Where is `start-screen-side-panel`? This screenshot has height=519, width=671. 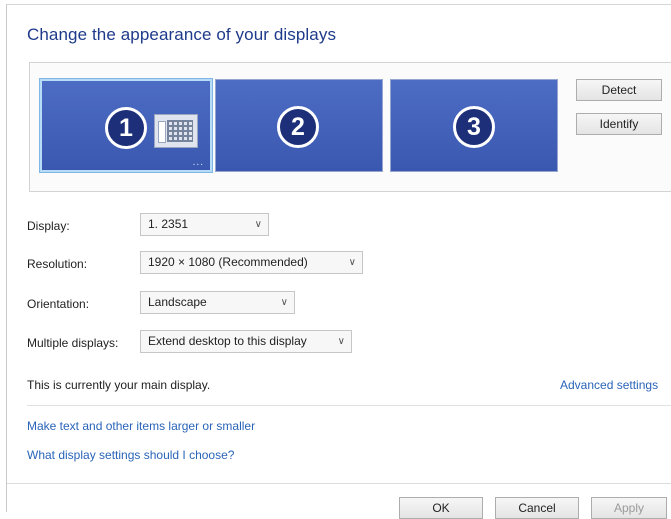 start-screen-side-panel is located at coordinates (162, 132).